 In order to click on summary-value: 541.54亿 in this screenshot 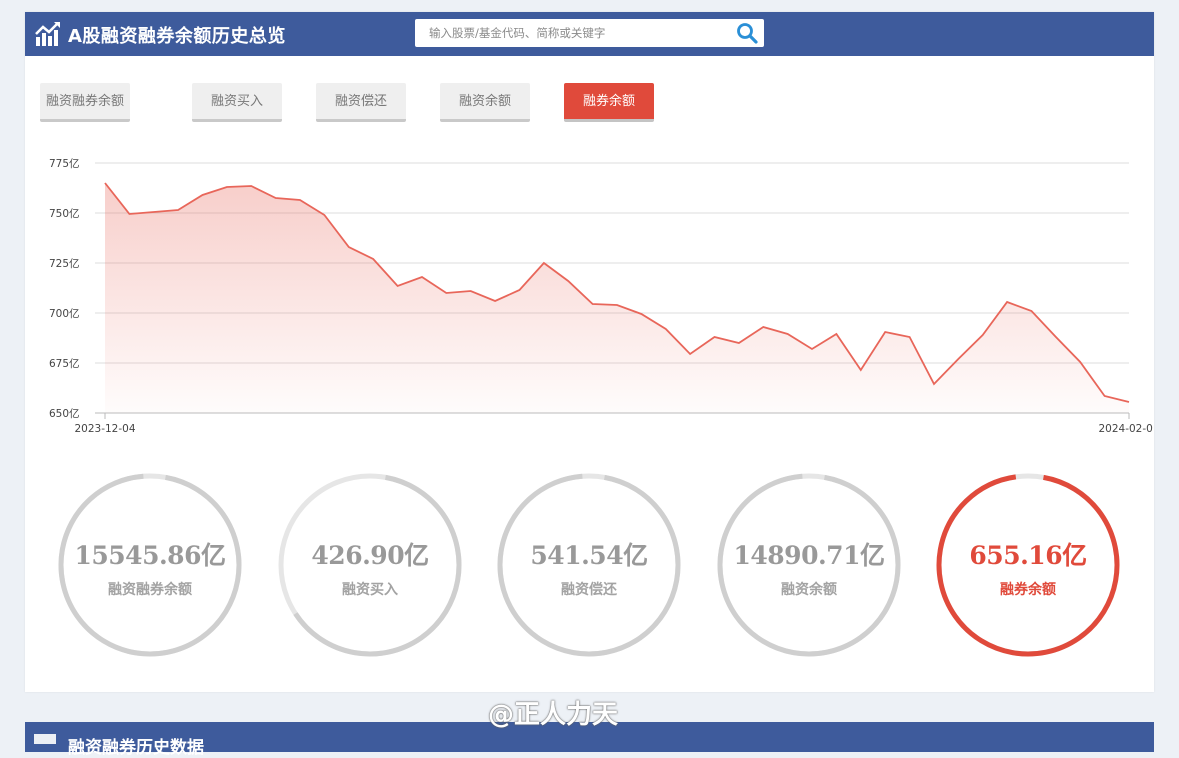, I will do `click(589, 555)`.